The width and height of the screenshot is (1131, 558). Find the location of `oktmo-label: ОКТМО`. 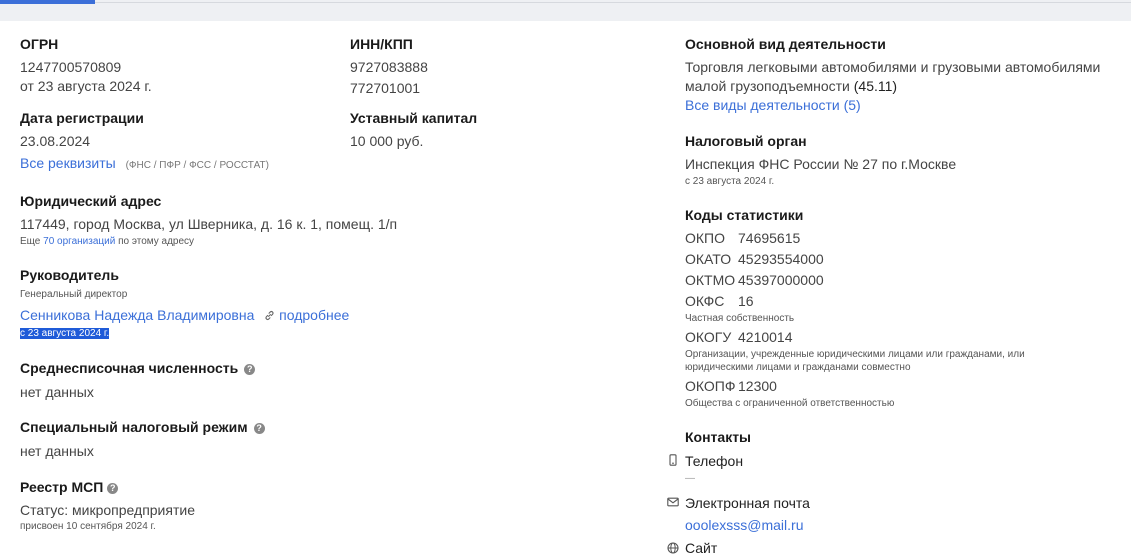

oktmo-label: ОКТМО is located at coordinates (710, 280).